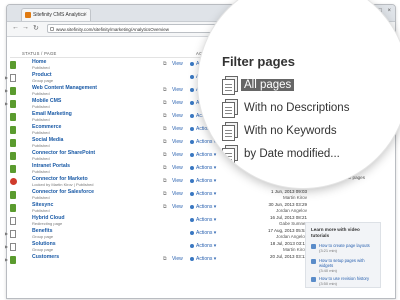  I want to click on page-title-link: Customers, so click(45, 257).